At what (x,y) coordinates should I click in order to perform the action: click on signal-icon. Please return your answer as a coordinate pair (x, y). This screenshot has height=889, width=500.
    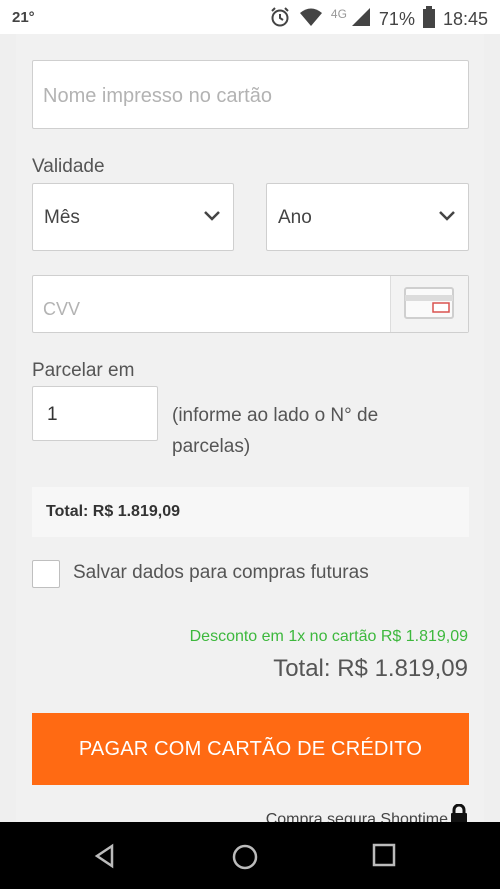
    Looking at the image, I should click on (361, 19).